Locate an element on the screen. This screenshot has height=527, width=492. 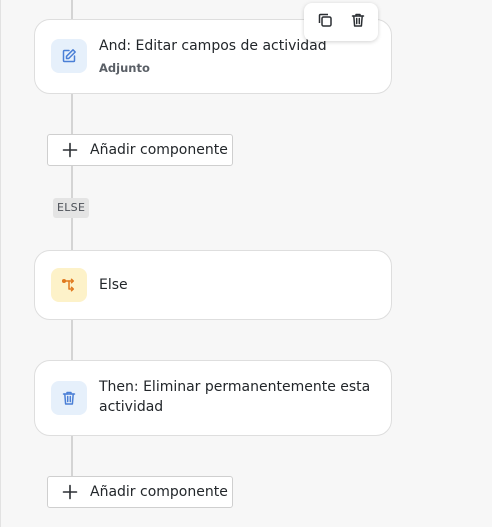
branch-icon is located at coordinates (69, 285).